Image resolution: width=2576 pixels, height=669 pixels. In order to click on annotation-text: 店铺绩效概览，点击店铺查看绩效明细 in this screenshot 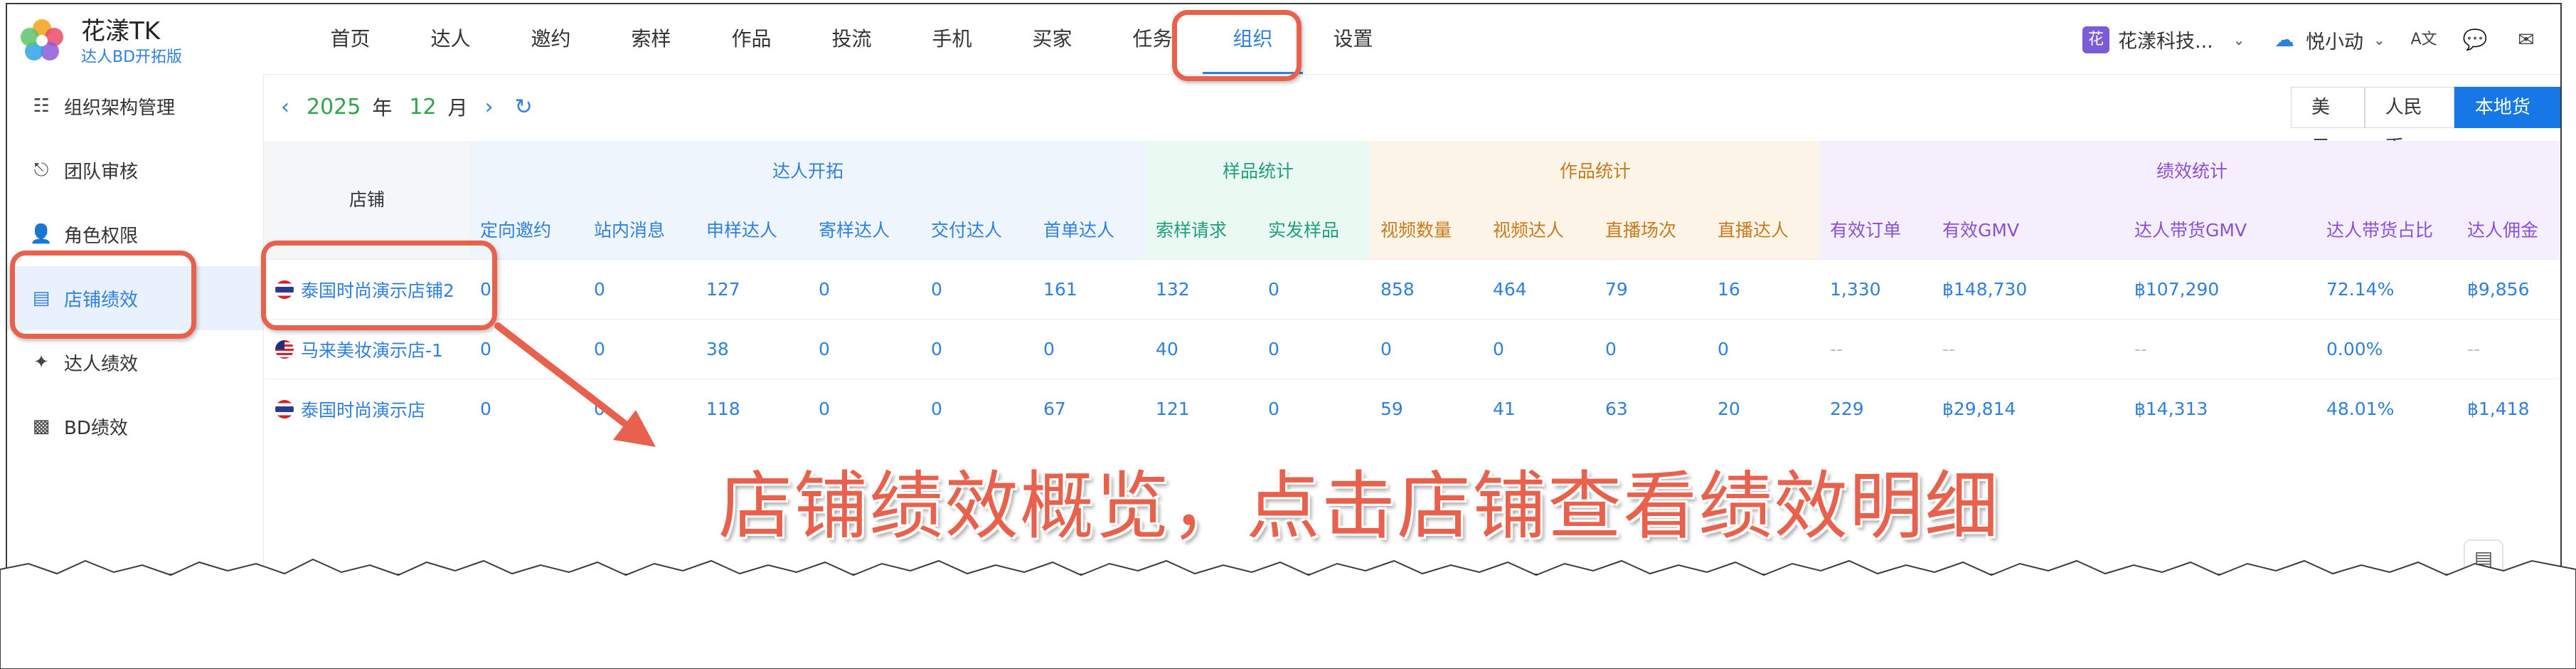, I will do `click(1359, 506)`.